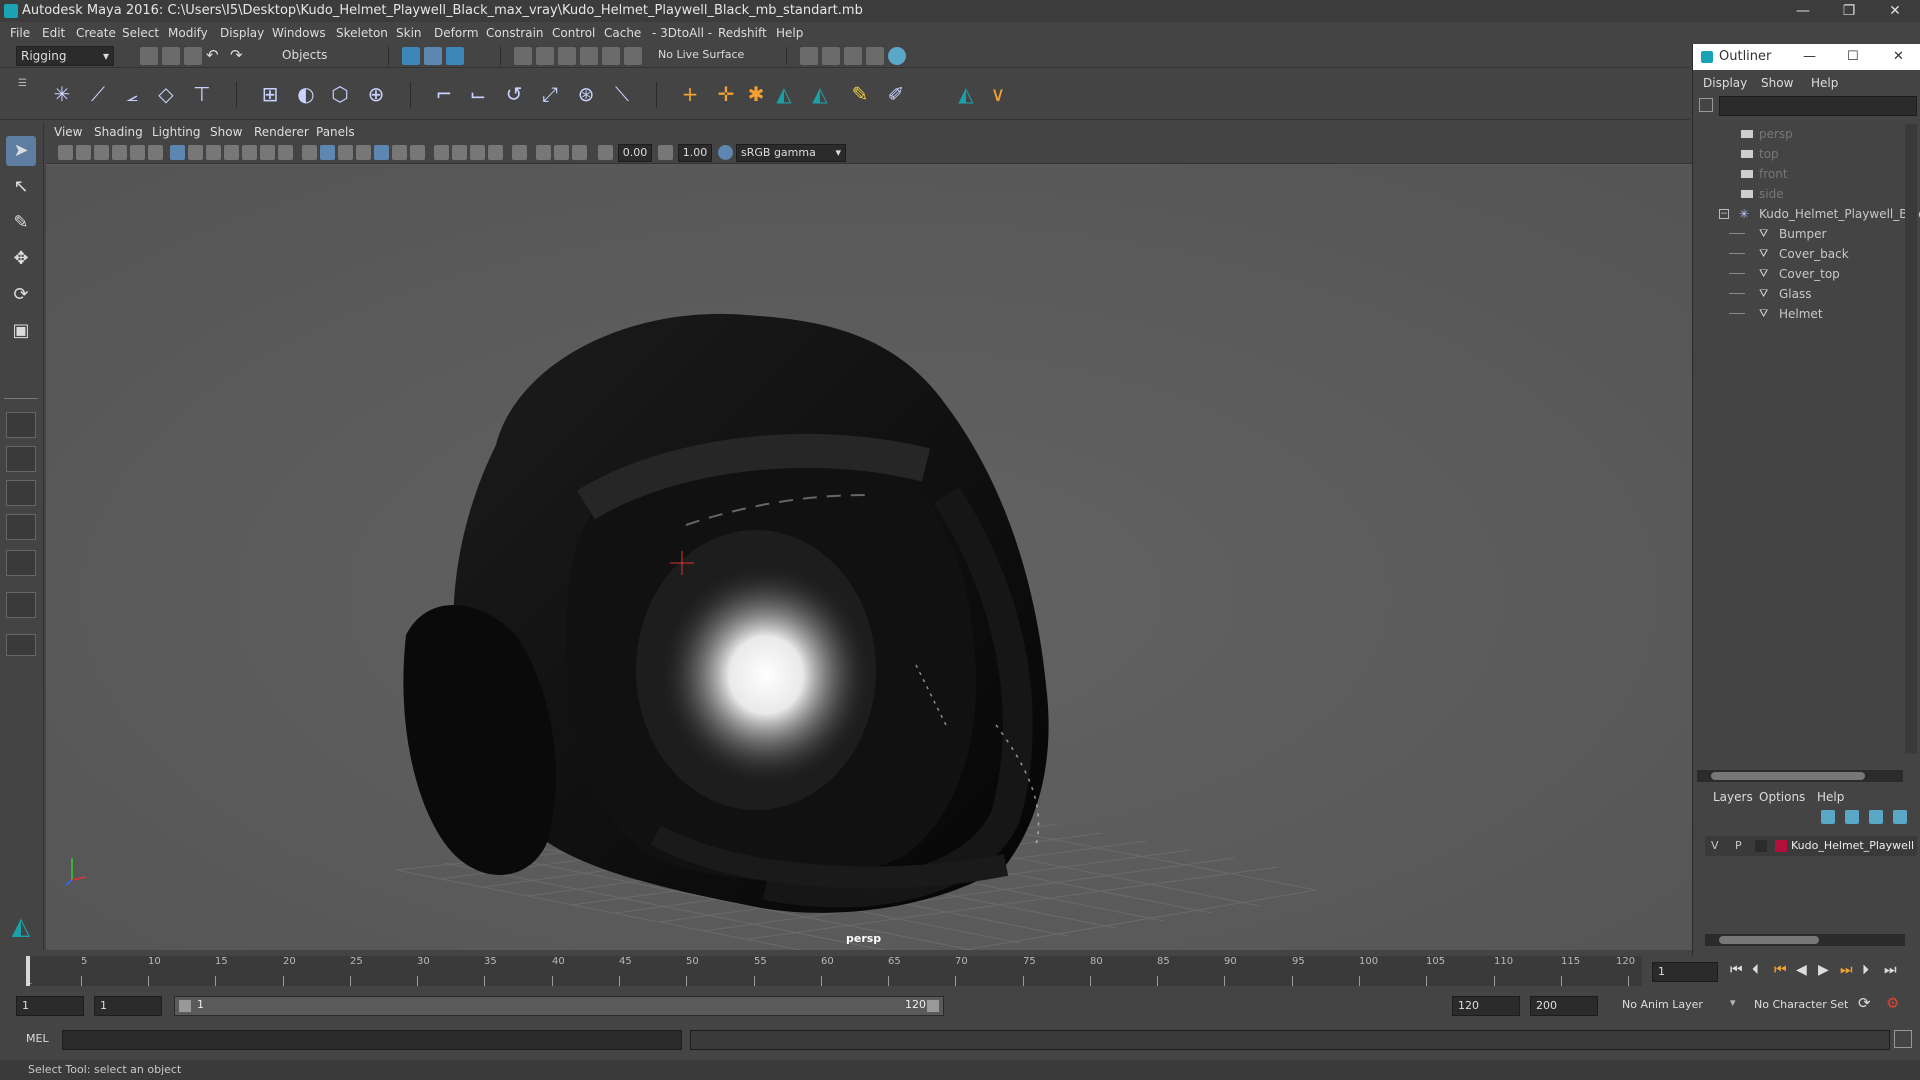 Image resolution: width=1920 pixels, height=1080 pixels. Describe the element at coordinates (622, 94) in the screenshot. I see `pole-vector-icon: ⟍` at that location.